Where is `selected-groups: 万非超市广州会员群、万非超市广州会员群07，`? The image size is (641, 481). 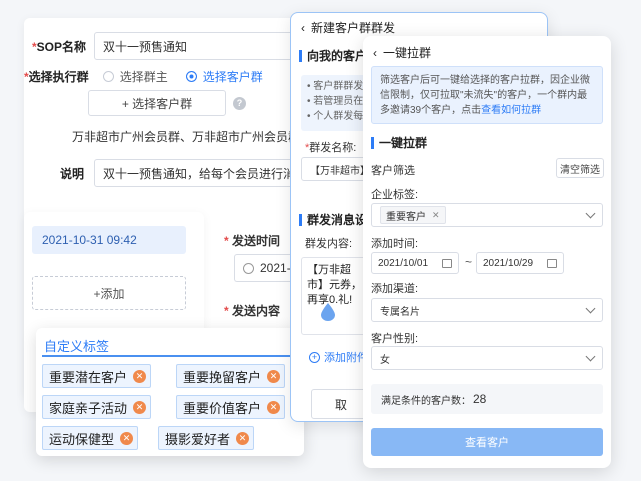
selected-groups: 万非超市广州会员群、万非超市广州会员群07， is located at coordinates (199, 137).